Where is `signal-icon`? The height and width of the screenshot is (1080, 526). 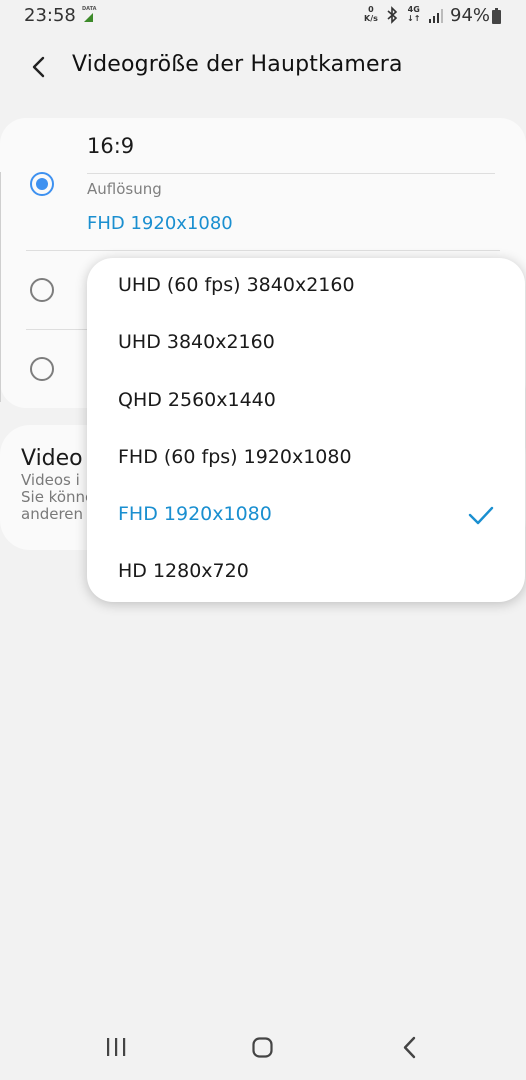 signal-icon is located at coordinates (436, 18).